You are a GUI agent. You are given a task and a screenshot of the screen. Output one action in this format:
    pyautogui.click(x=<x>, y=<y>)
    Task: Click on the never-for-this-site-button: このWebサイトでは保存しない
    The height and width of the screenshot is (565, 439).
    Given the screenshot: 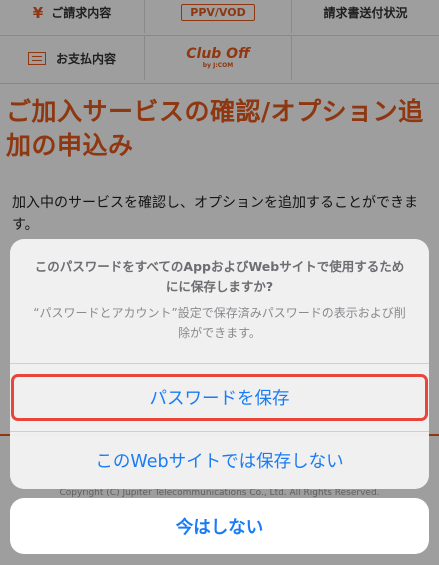 What is the action you would take?
    pyautogui.click(x=219, y=460)
    